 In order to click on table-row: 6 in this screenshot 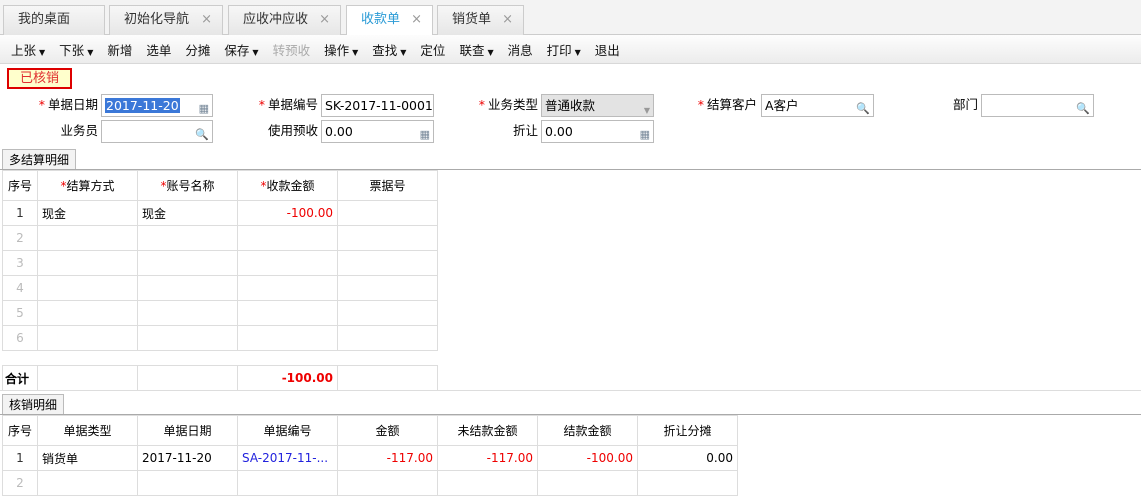, I will do `click(220, 338)`.